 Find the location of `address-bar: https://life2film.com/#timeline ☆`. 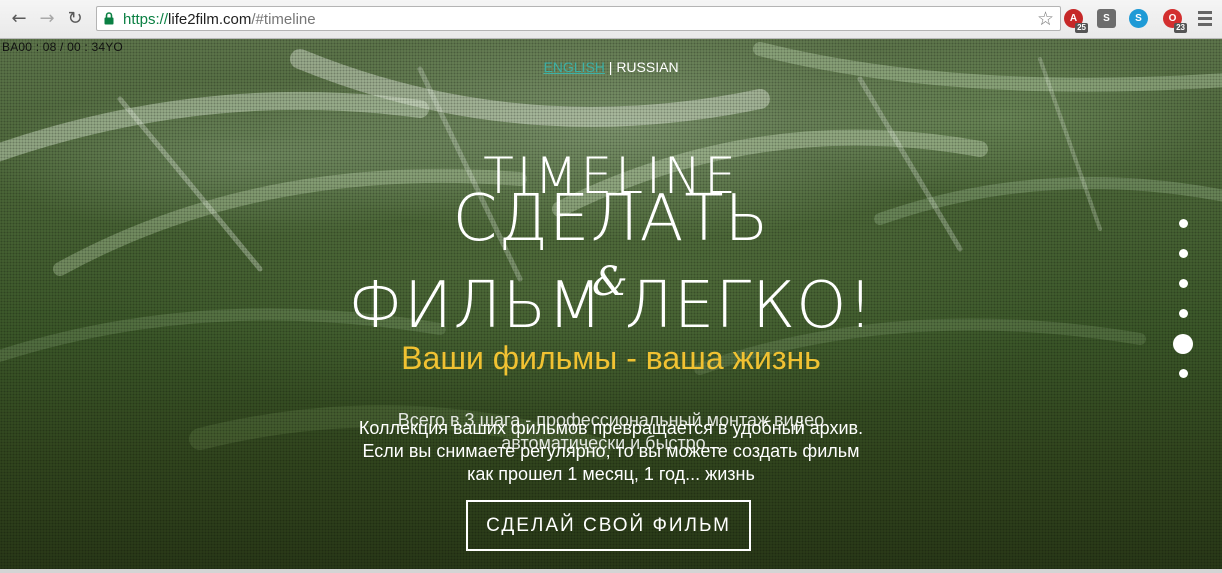

address-bar: https://life2film.com/#timeline ☆ is located at coordinates (578, 18).